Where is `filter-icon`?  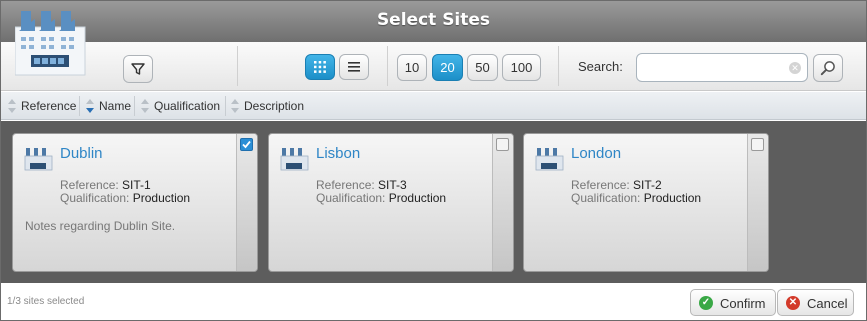
filter-icon is located at coordinates (138, 69).